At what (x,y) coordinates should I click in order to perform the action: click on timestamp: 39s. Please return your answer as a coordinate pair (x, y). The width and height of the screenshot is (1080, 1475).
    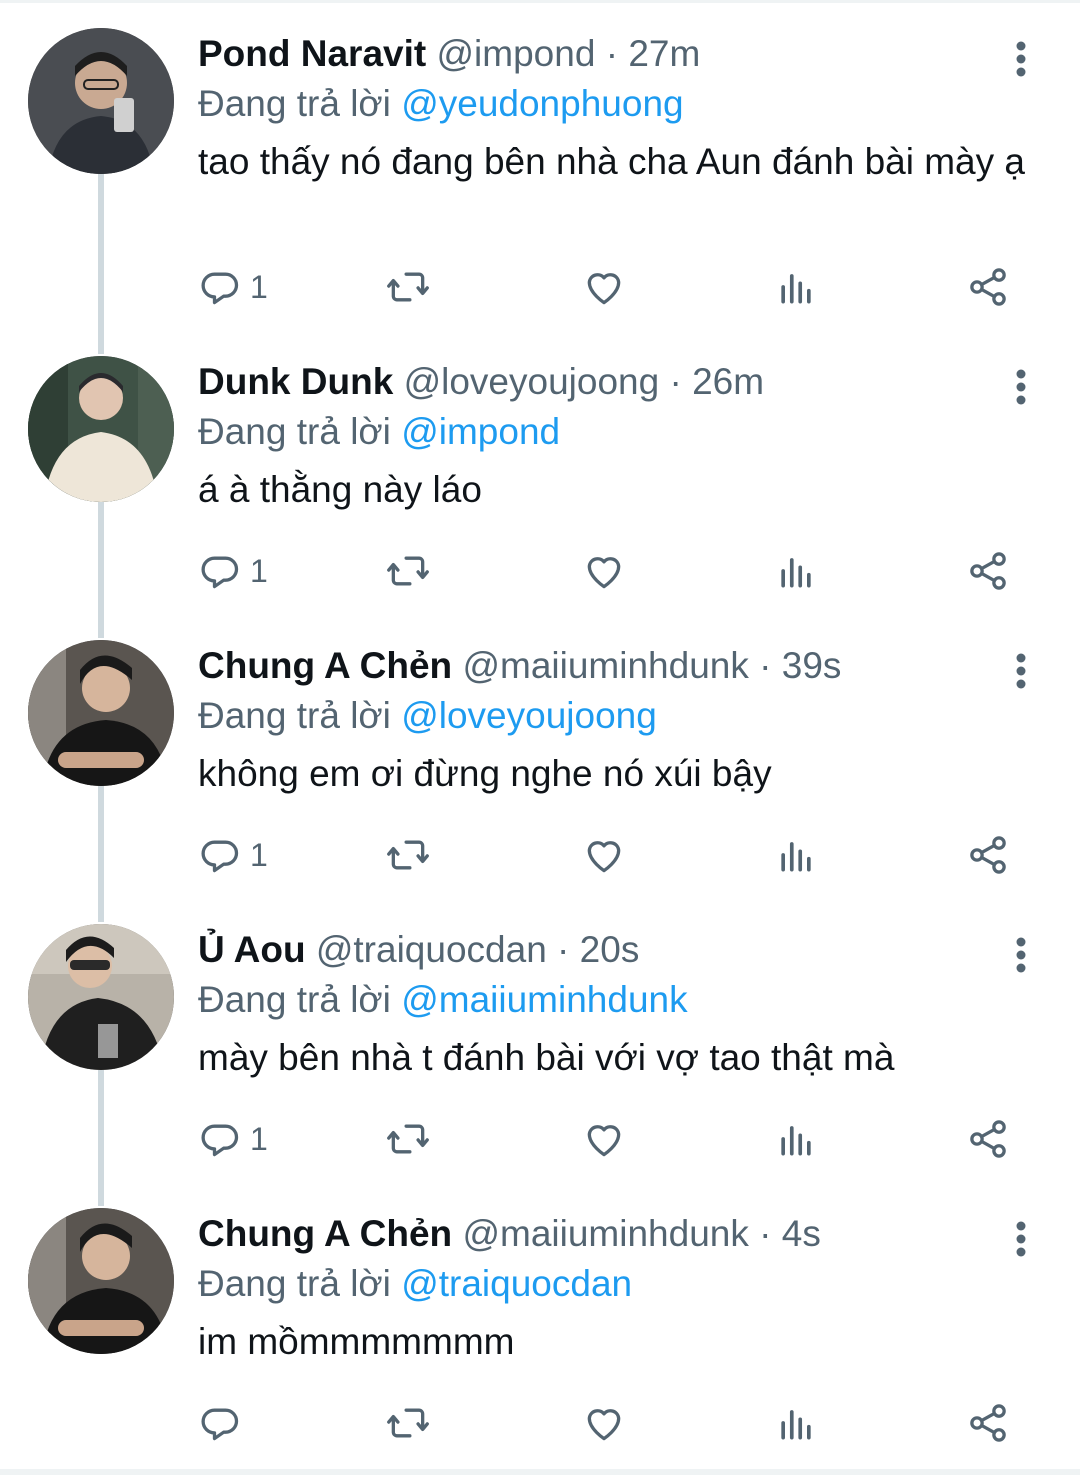
    Looking at the image, I should click on (812, 665).